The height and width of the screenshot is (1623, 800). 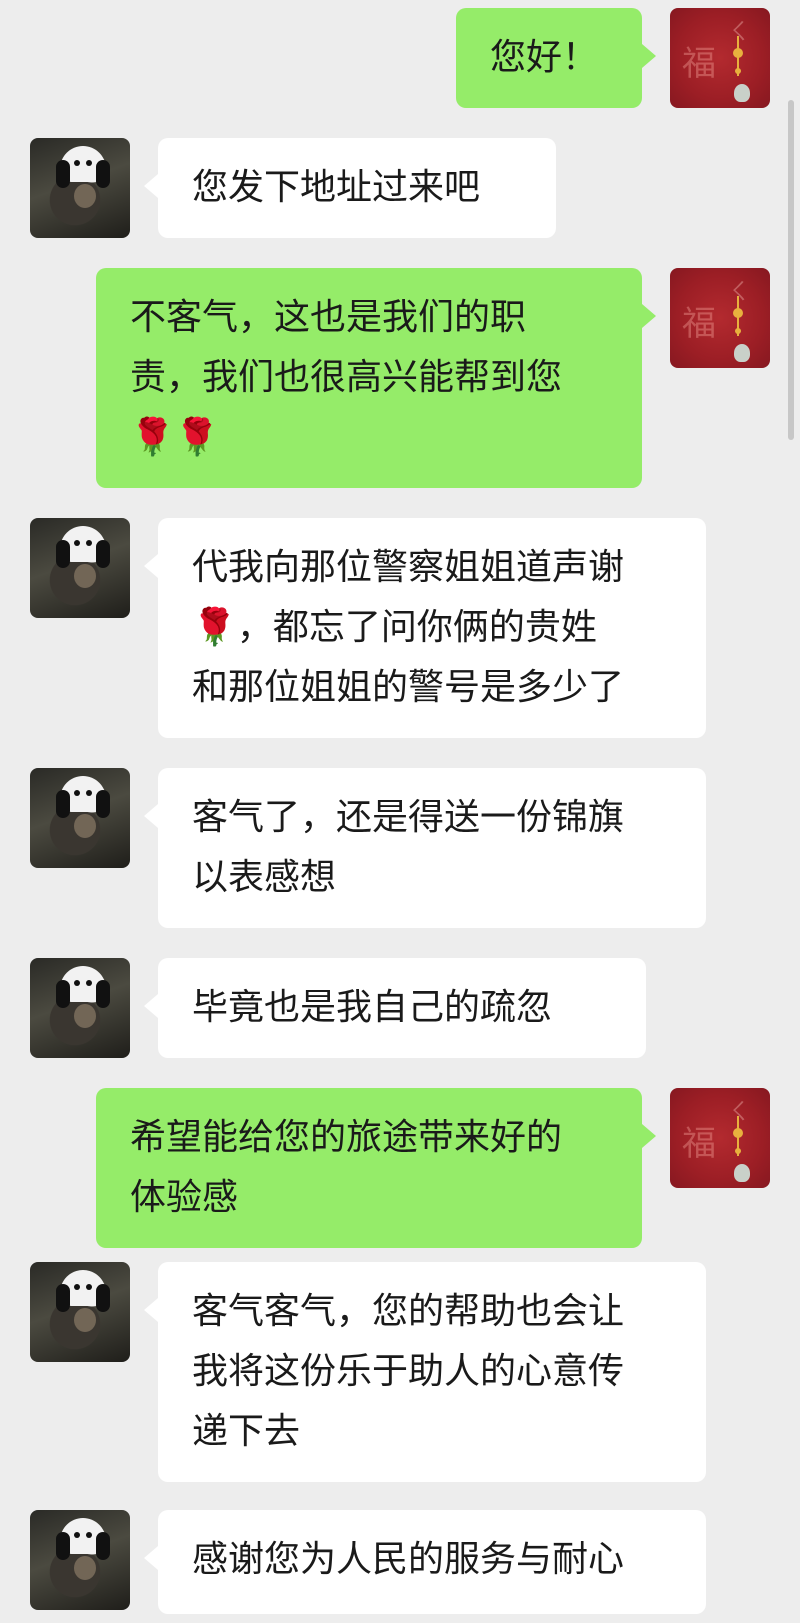 I want to click on message-bubble-incoming: 客气了，还是得送一份锦旗 以表感想, so click(x=425, y=848).